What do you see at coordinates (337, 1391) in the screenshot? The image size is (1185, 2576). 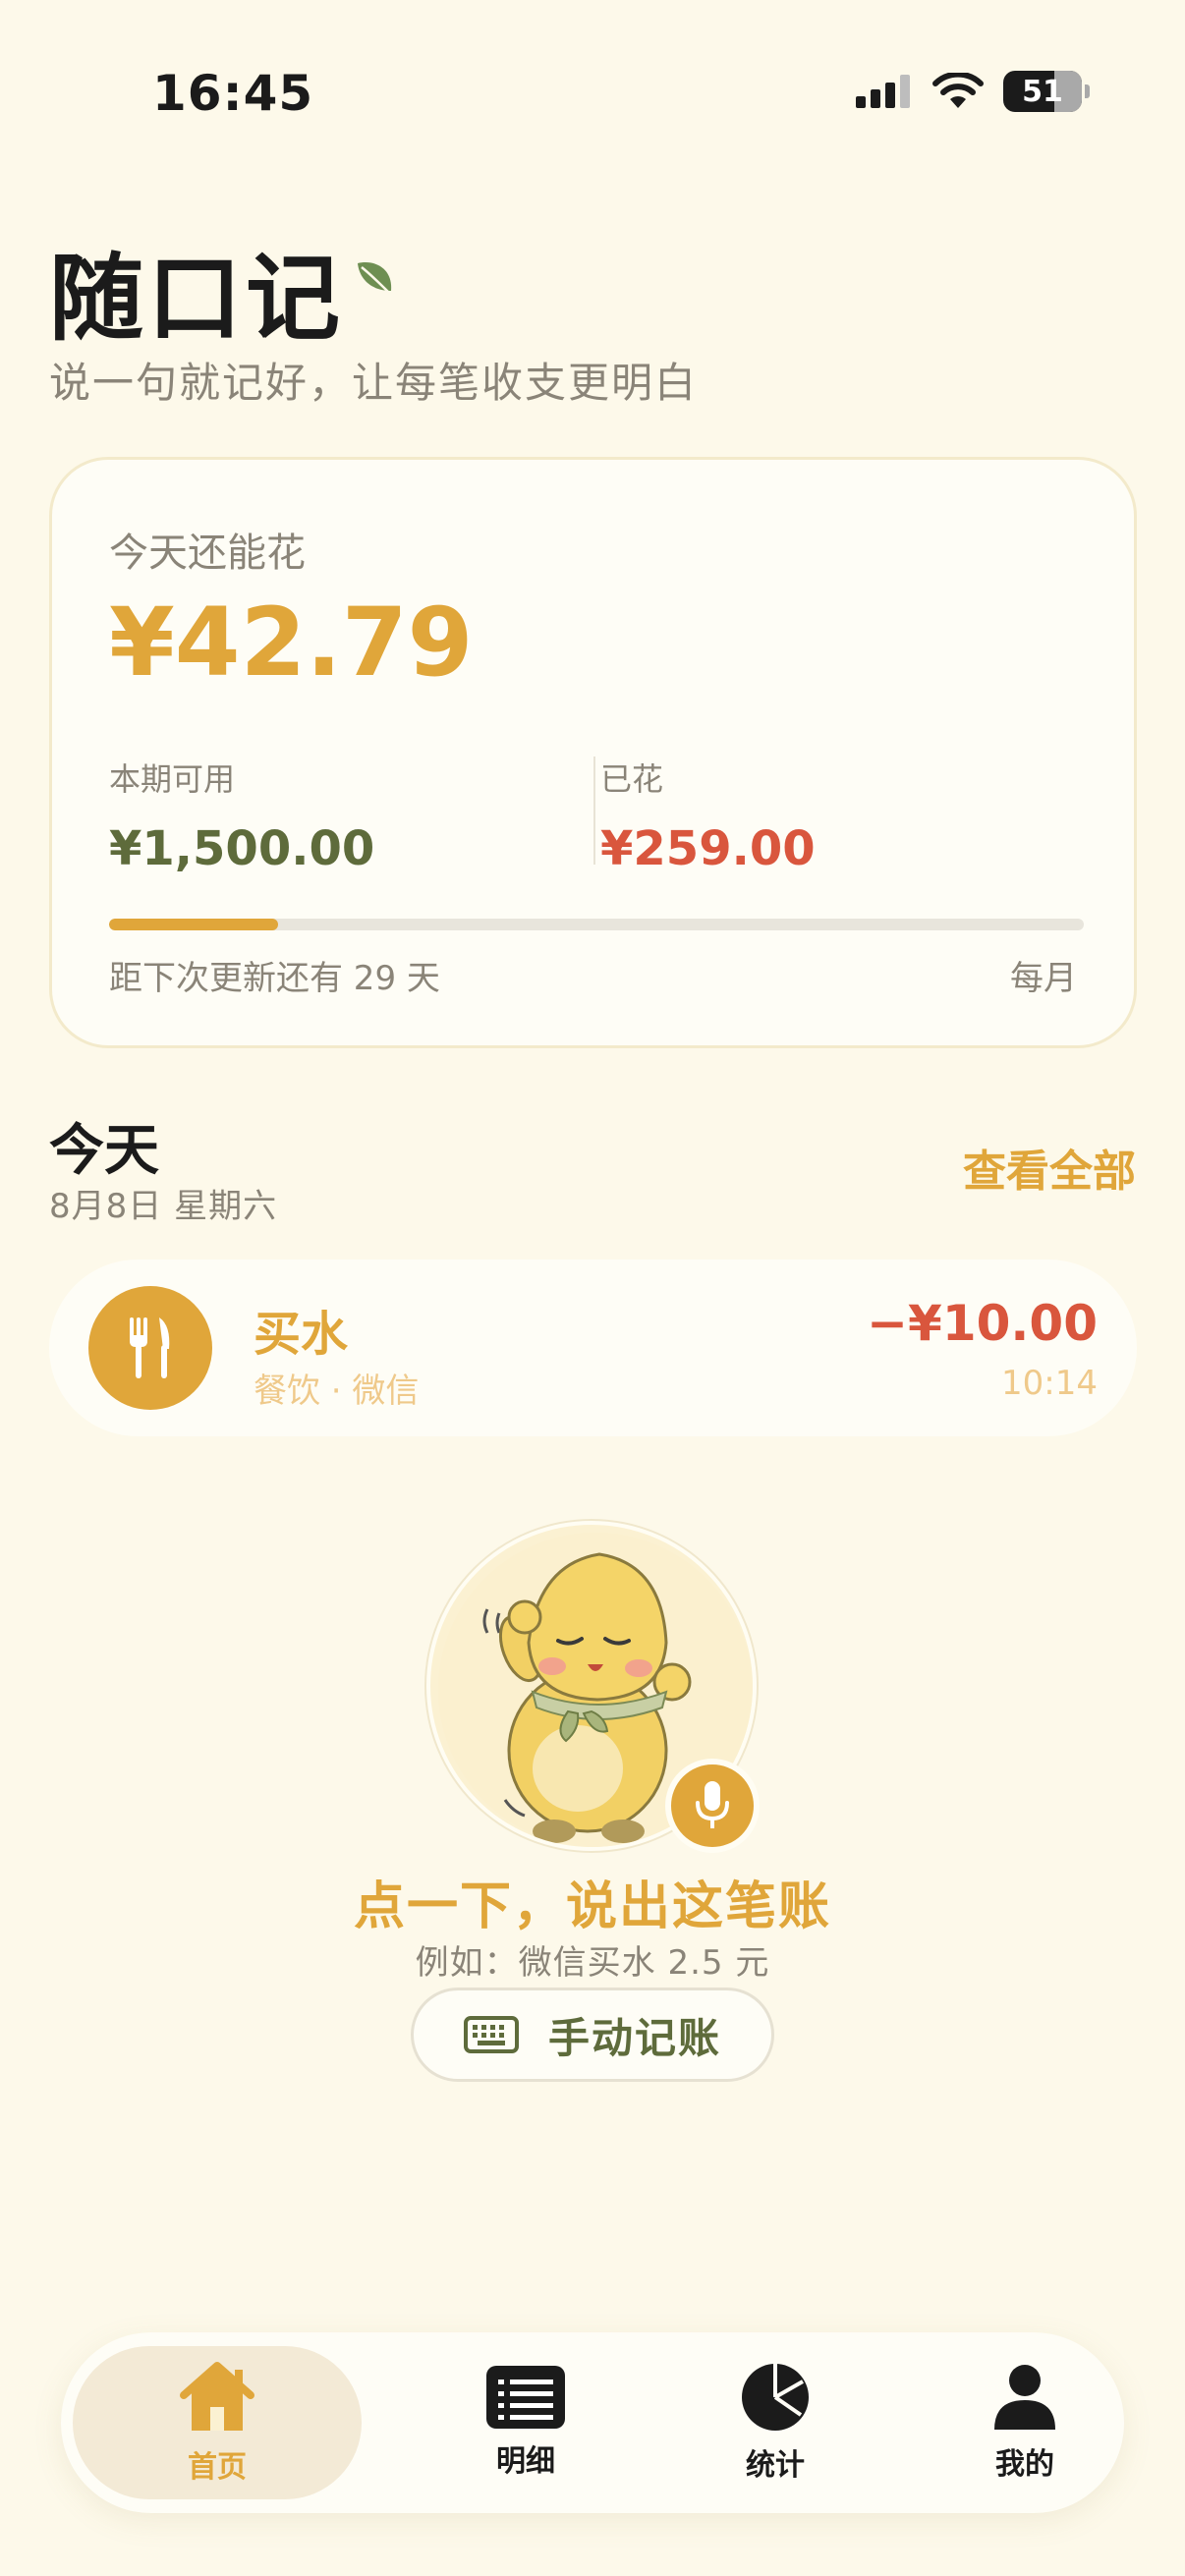 I see `transaction-meta: 餐饮 · 微信` at bounding box center [337, 1391].